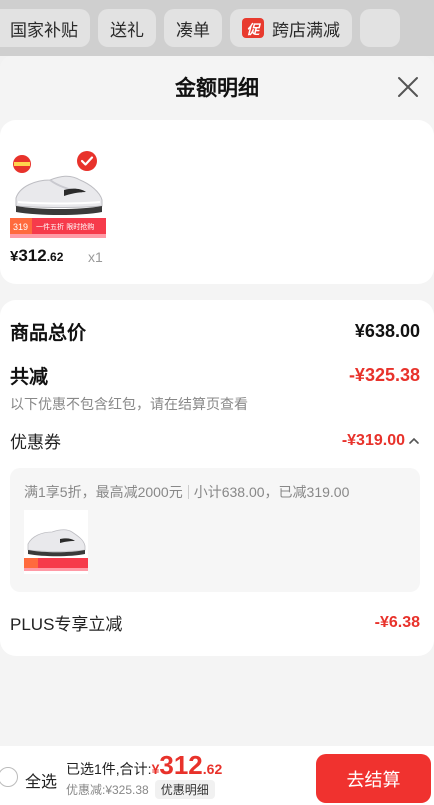 Image resolution: width=434 pixels, height=805 pixels. Describe the element at coordinates (373, 778) in the screenshot. I see `checkout-button: 去结算` at that location.